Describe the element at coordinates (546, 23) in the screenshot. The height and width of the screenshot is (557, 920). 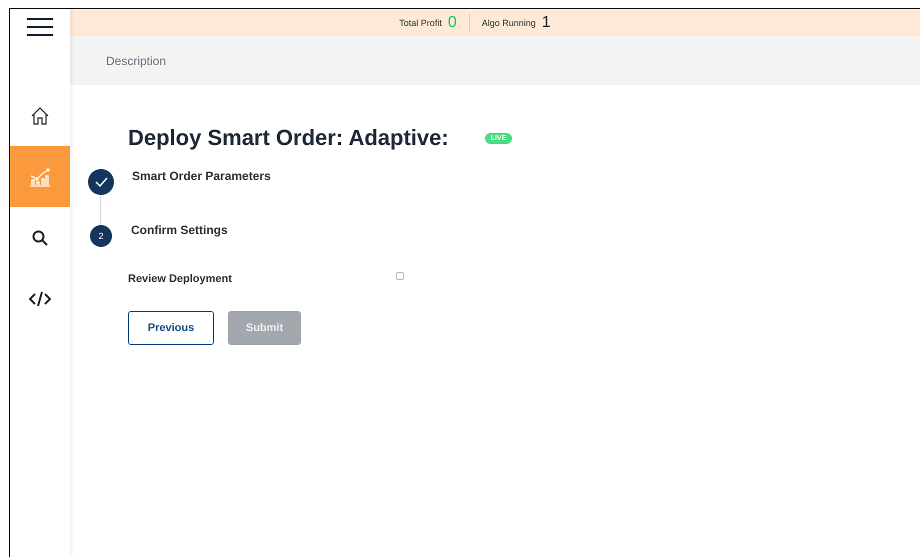
I see `stat-value: 1` at that location.